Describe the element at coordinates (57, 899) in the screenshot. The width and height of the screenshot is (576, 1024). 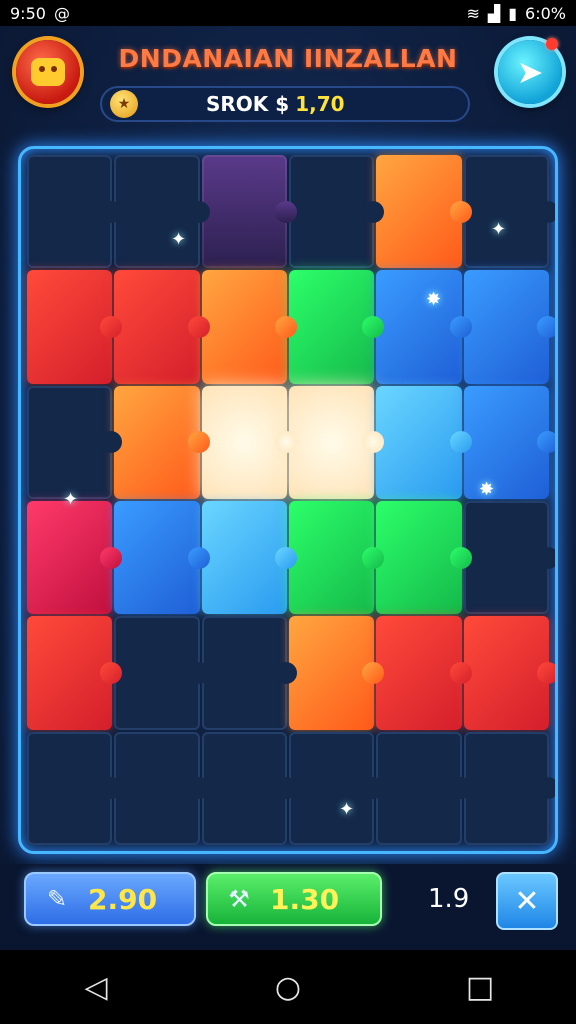
I see `wand-icon: ✎` at that location.